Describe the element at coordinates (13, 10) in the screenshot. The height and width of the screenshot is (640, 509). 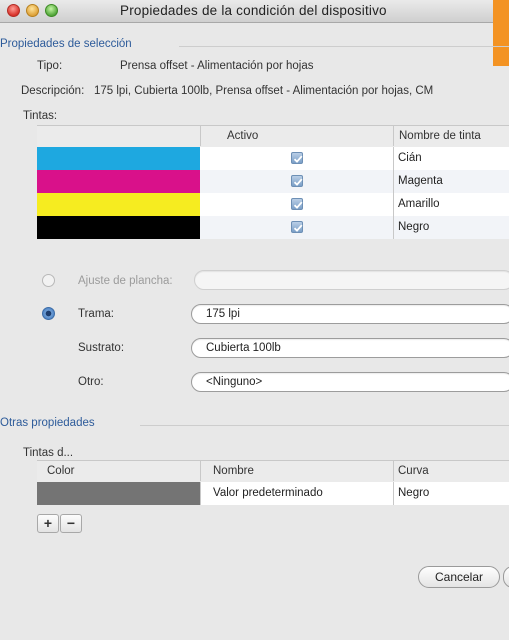
I see `close-window-button` at that location.